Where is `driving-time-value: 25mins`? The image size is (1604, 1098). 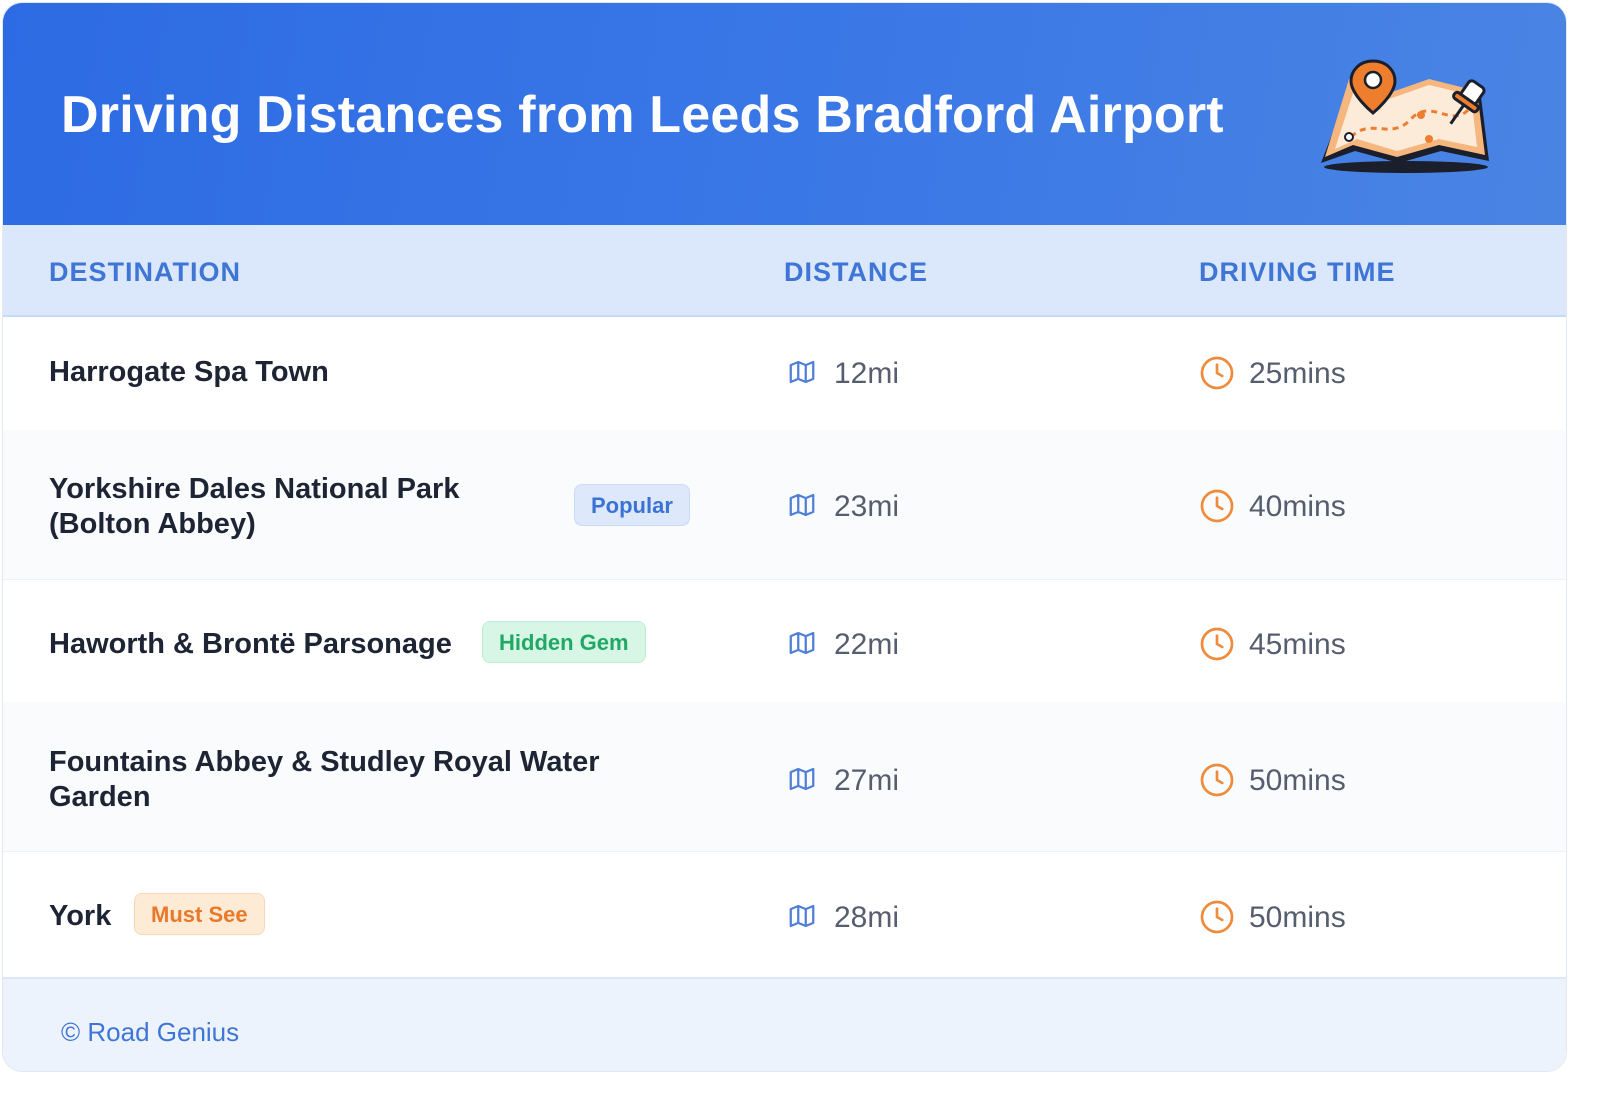 driving-time-value: 25mins is located at coordinates (1297, 373).